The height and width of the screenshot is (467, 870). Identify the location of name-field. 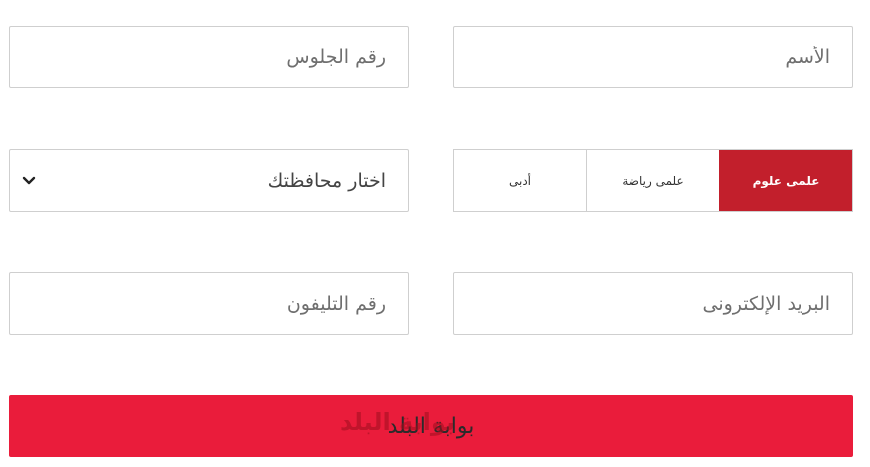
(653, 57).